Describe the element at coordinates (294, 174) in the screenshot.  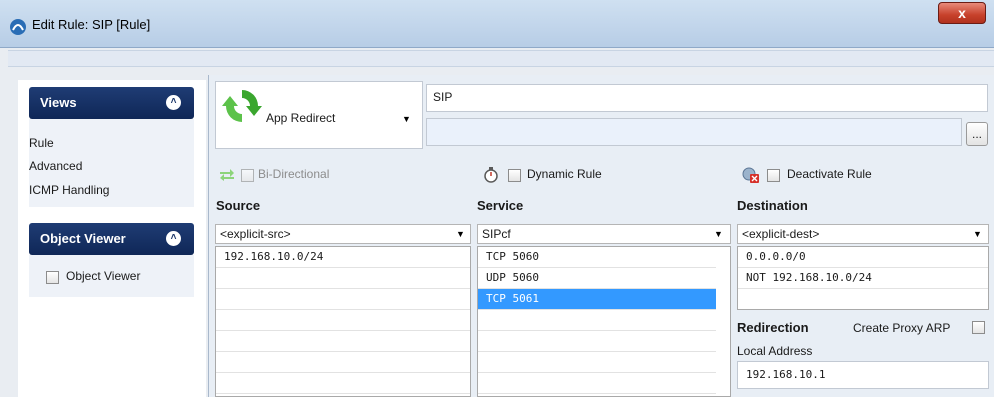
I see `bidirectional-label: Bi-Directional` at that location.